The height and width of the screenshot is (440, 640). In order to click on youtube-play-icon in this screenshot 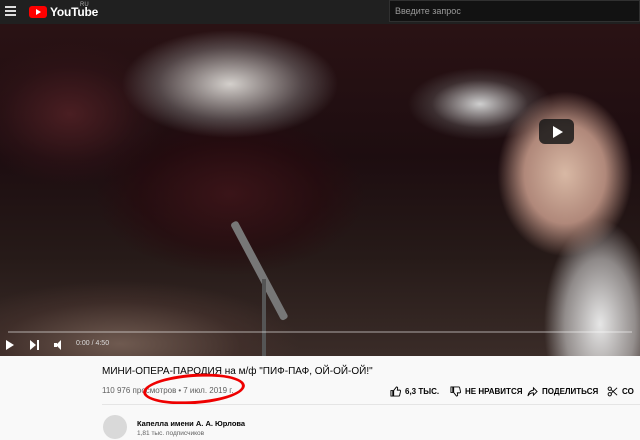, I will do `click(38, 12)`.